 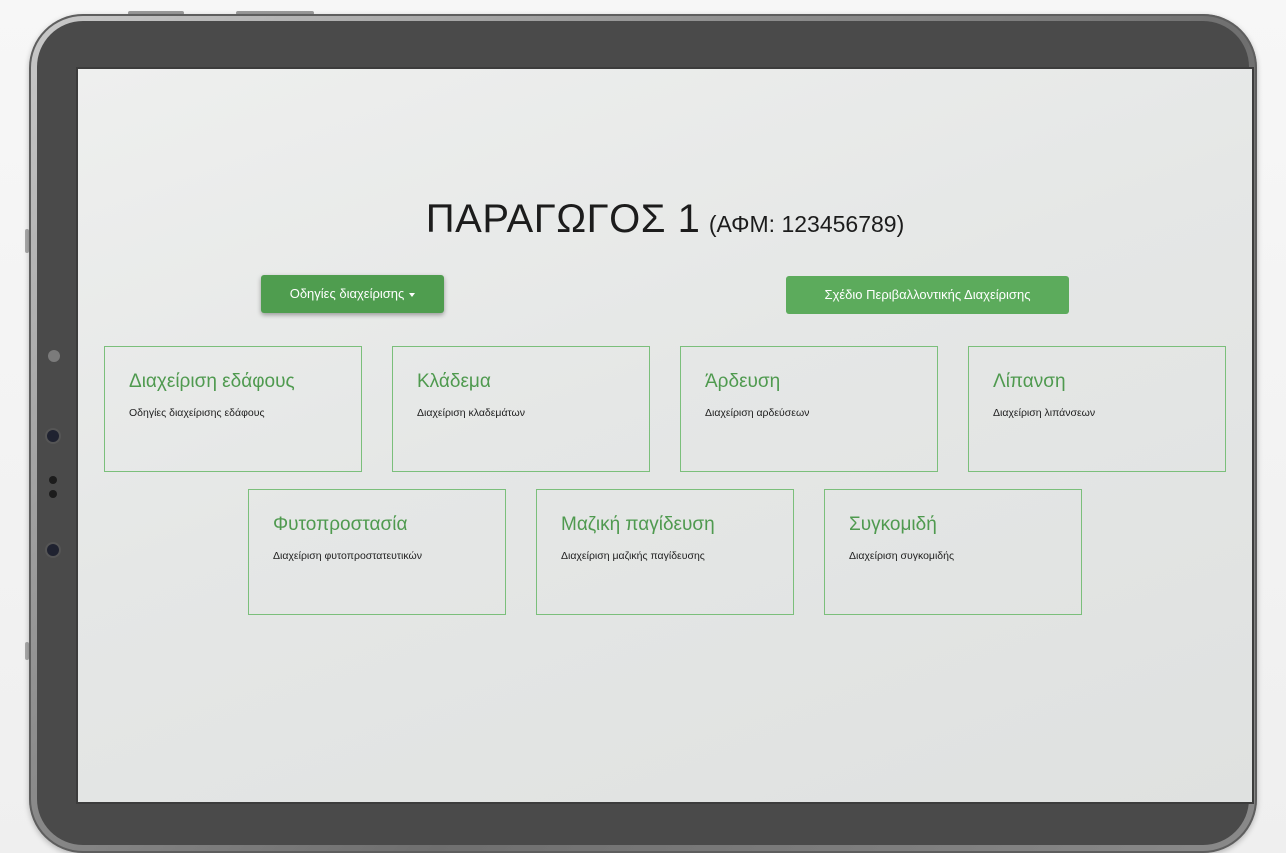 What do you see at coordinates (1029, 381) in the screenshot?
I see `card-title: Λίπανση` at bounding box center [1029, 381].